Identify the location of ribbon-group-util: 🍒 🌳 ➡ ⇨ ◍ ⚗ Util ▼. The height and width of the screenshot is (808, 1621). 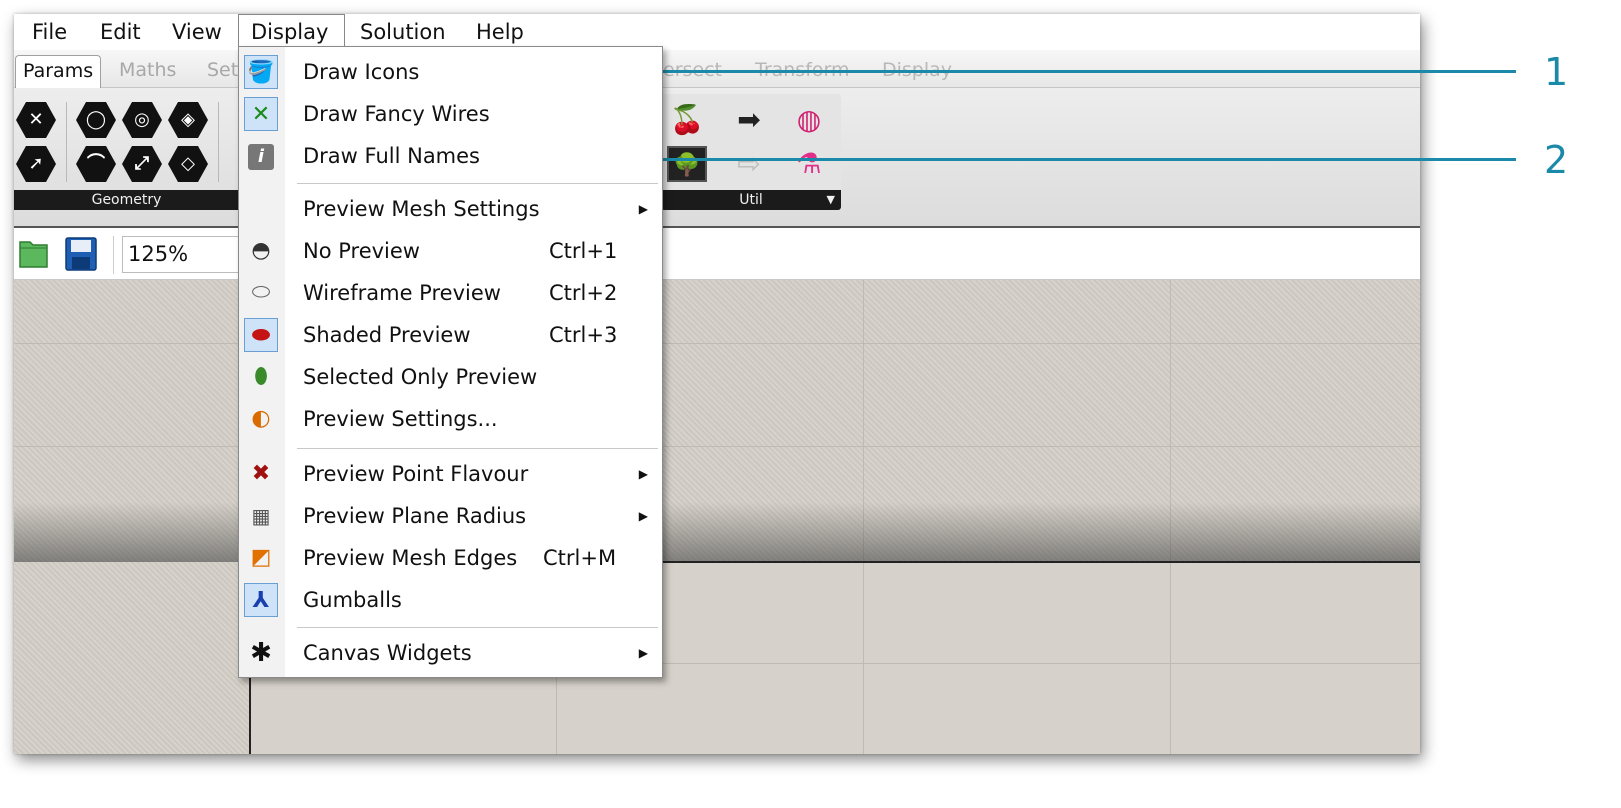
(751, 152).